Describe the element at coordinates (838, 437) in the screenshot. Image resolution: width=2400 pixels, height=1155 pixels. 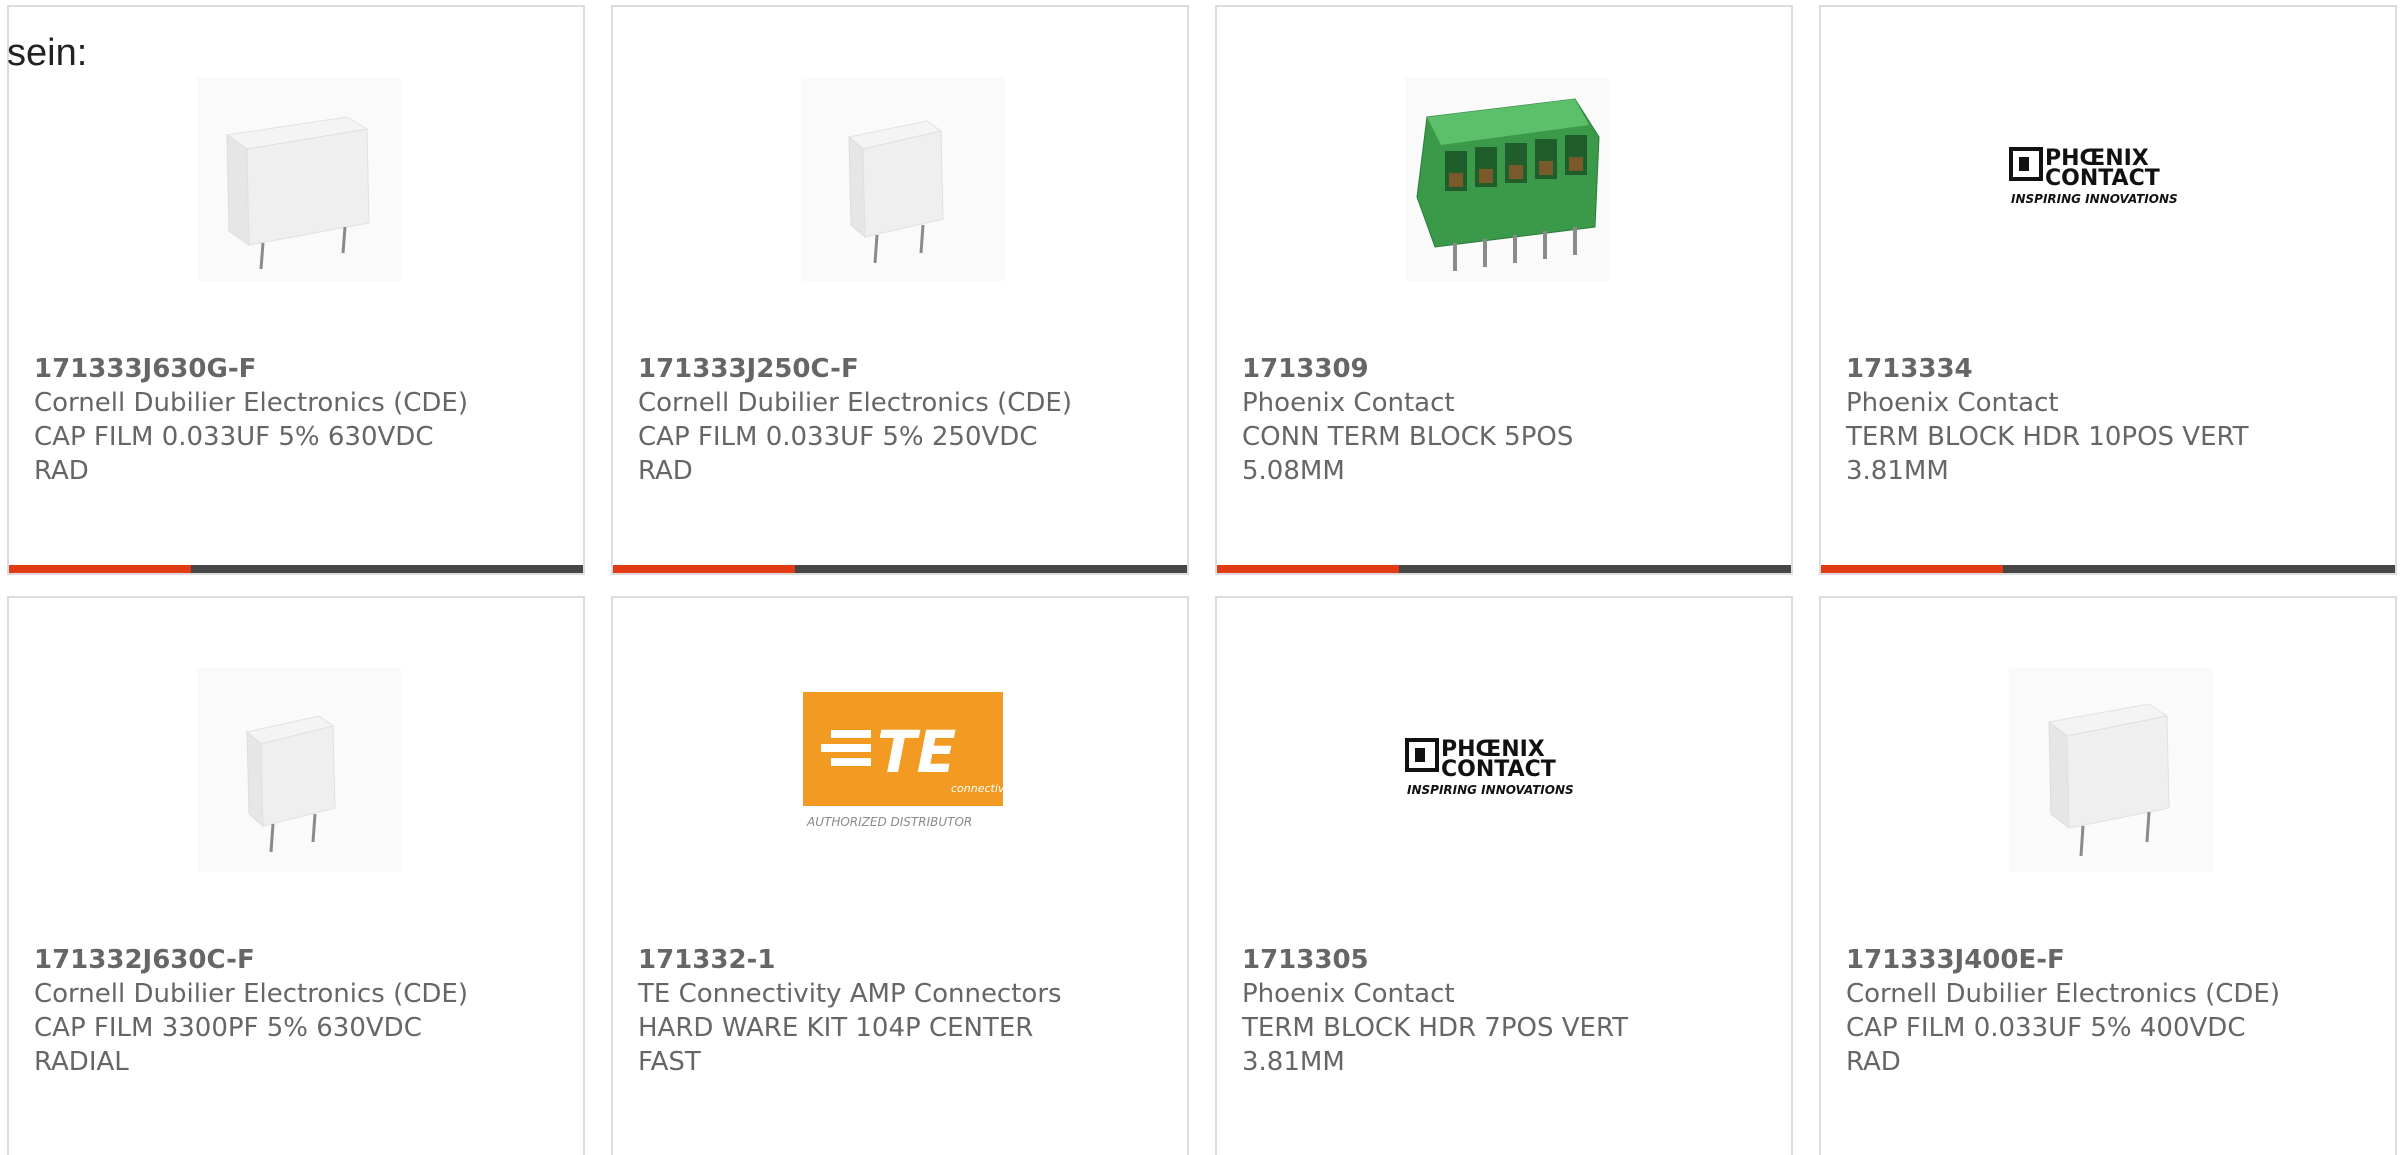
I see `description-line1: CAP FILM 0.033UF 5% 250VDC` at that location.